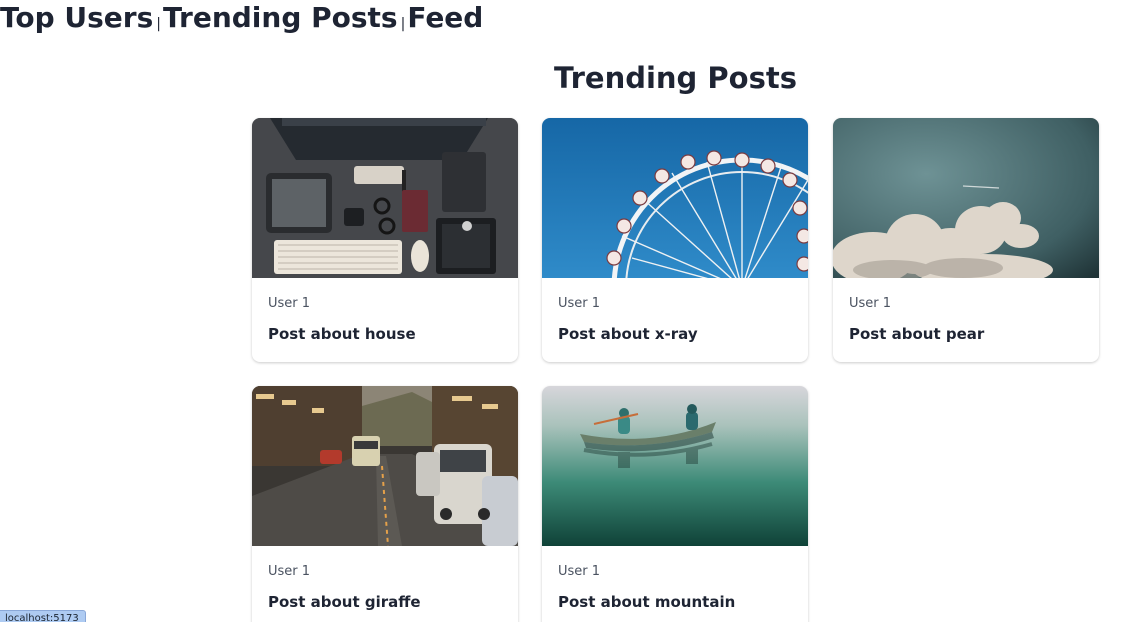 Image resolution: width=1121 pixels, height=622 pixels. I want to click on post-title: Post about x-ray, so click(628, 334).